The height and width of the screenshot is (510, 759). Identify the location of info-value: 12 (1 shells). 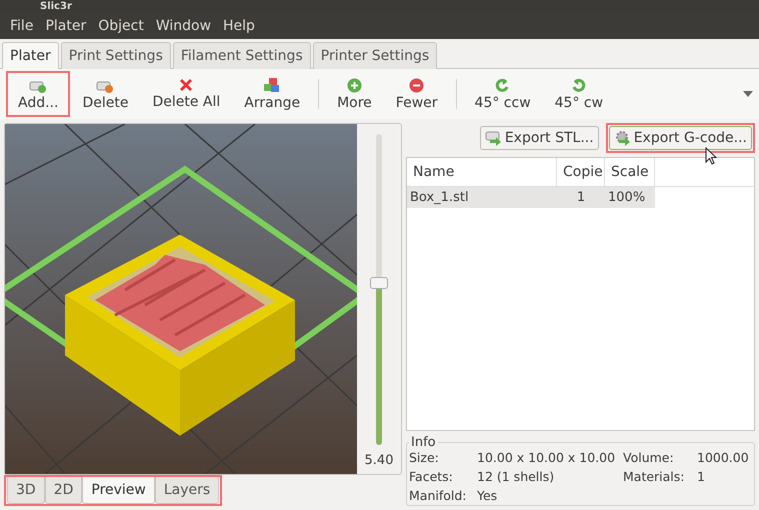
(516, 476).